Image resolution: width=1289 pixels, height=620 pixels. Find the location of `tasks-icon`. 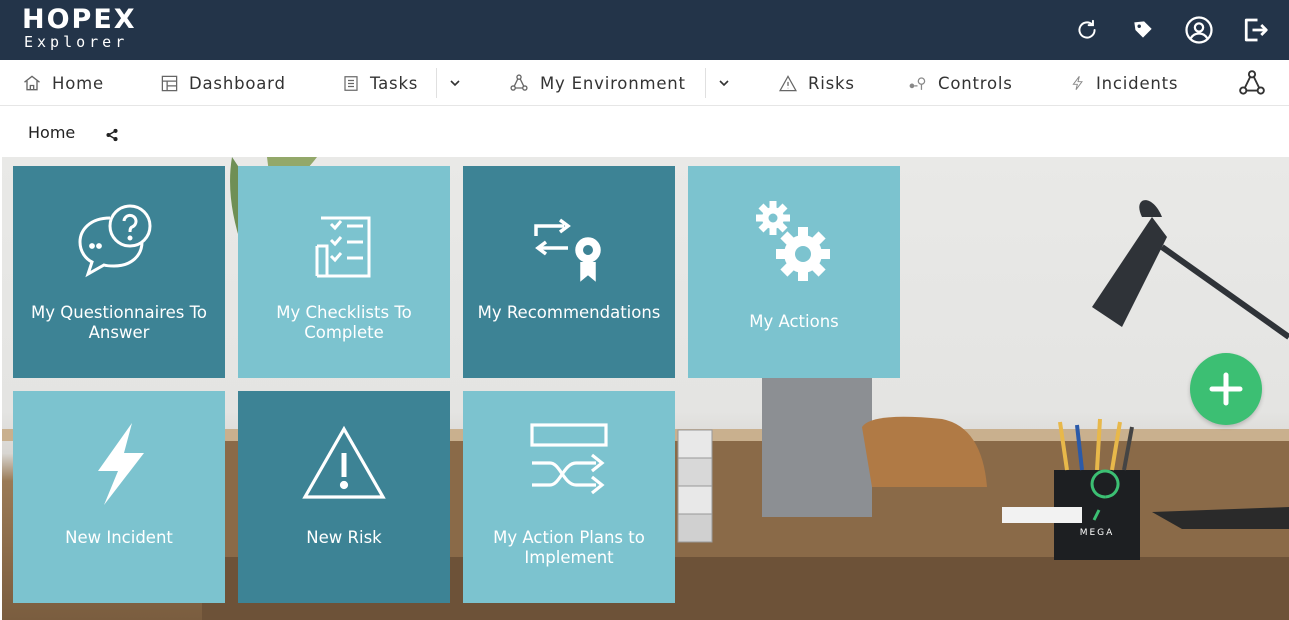

tasks-icon is located at coordinates (351, 83).